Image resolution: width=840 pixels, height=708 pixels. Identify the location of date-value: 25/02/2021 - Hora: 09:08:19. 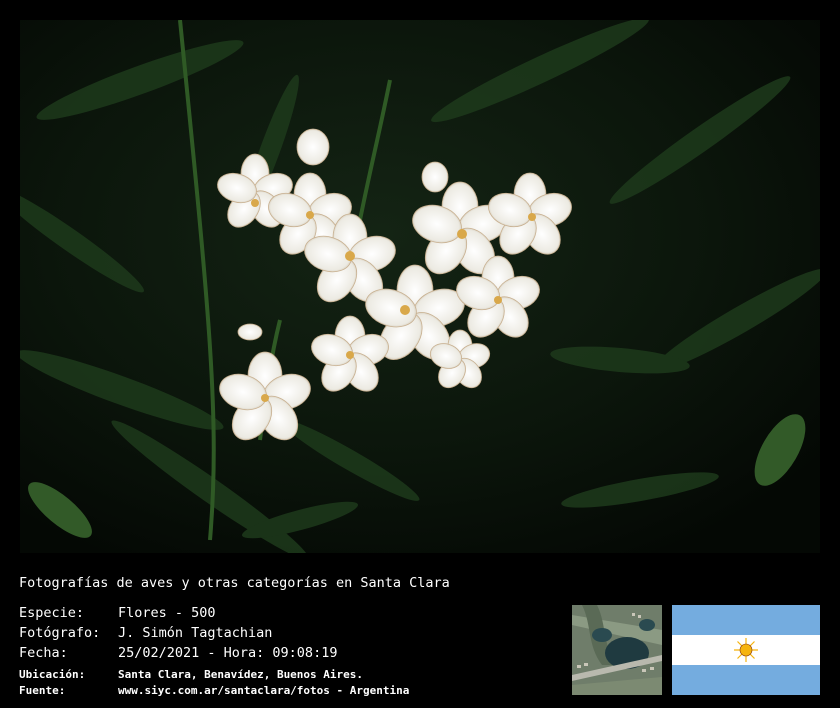
(228, 653).